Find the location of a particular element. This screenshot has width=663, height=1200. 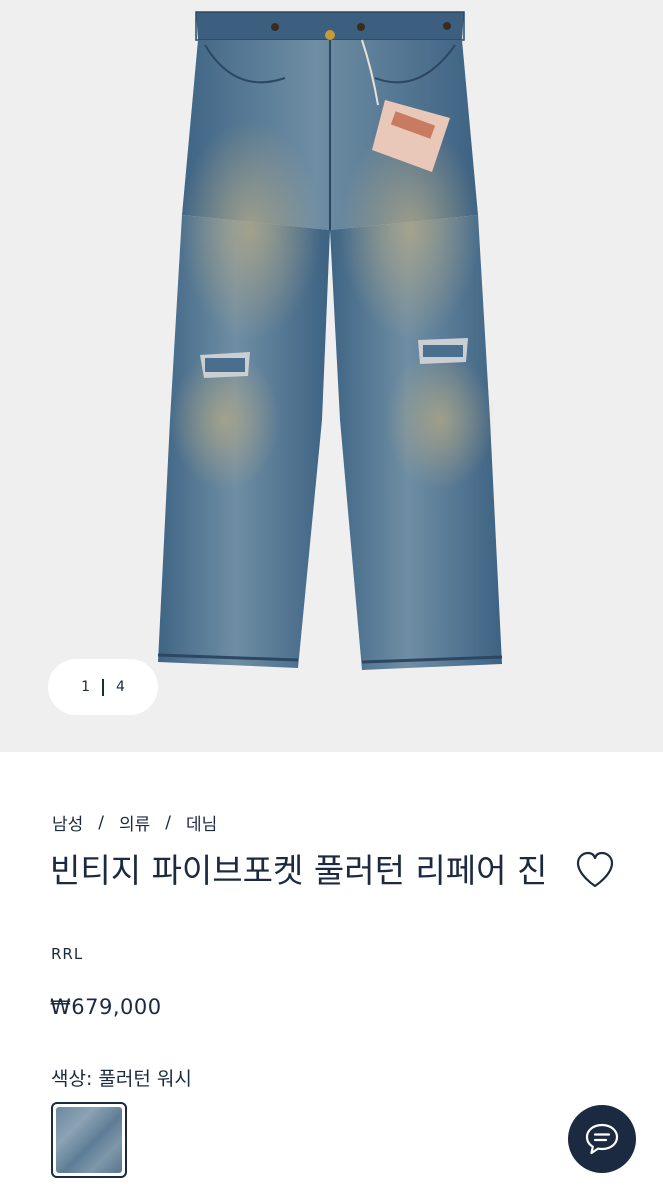

color-label: 색상: 풀러턴 워시 is located at coordinates (121, 1079).